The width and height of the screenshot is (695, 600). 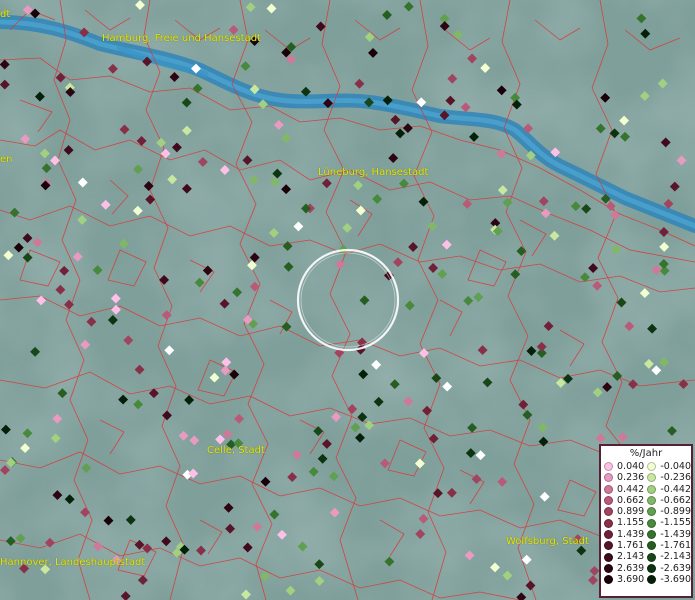 I want to click on legend-positive-row: 1.761, so click(x=625, y=545).